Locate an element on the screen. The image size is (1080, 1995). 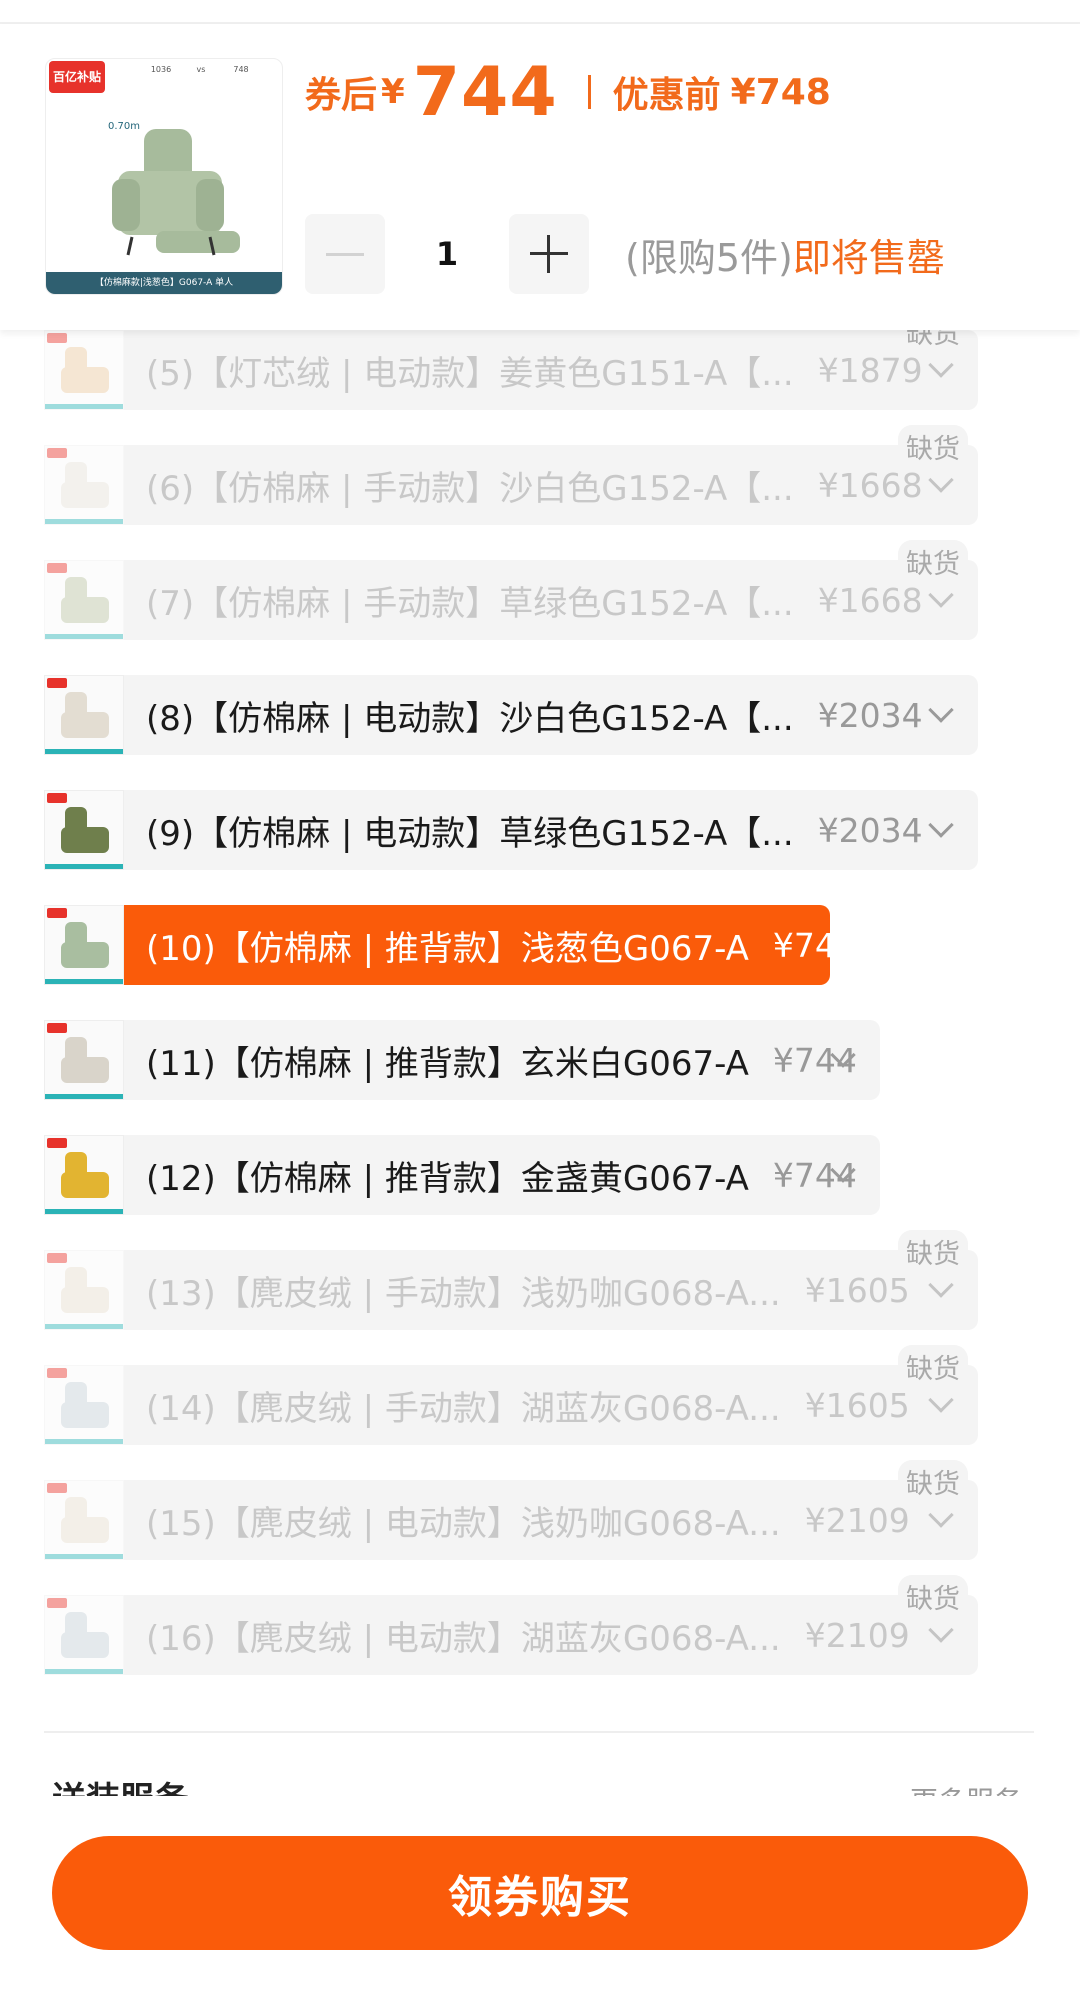
sku-option: (11)【仿棉麻 | 推背款】玄米白G067-A ¥744 is located at coordinates (462, 1060).